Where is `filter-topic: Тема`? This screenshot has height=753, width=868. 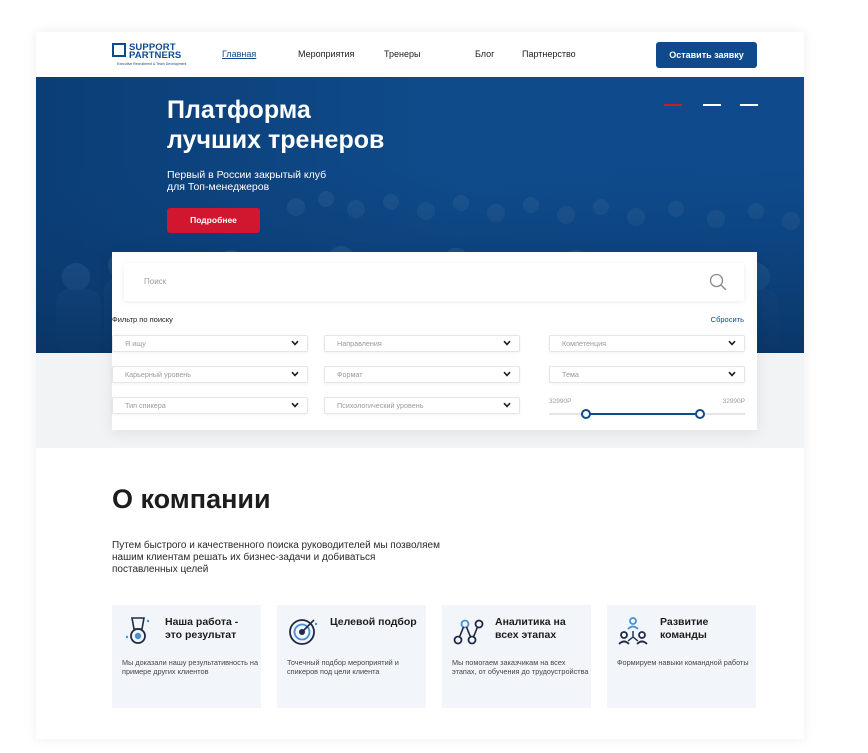 filter-topic: Тема is located at coordinates (647, 374).